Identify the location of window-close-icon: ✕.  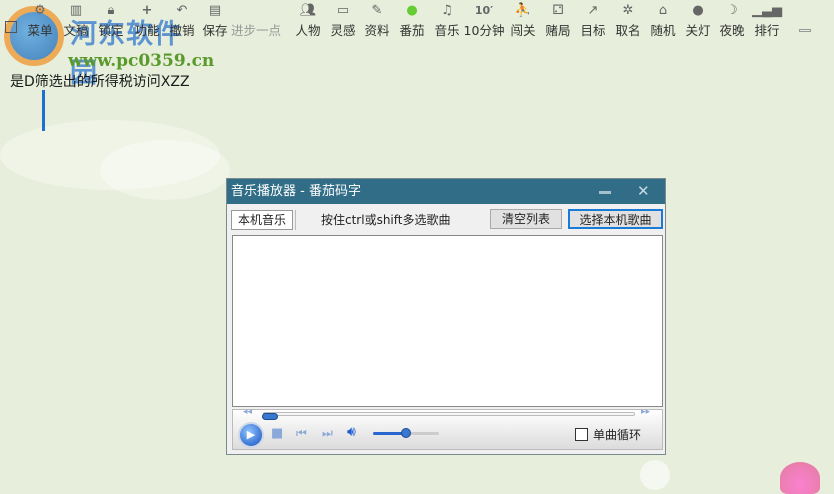
(643, 191).